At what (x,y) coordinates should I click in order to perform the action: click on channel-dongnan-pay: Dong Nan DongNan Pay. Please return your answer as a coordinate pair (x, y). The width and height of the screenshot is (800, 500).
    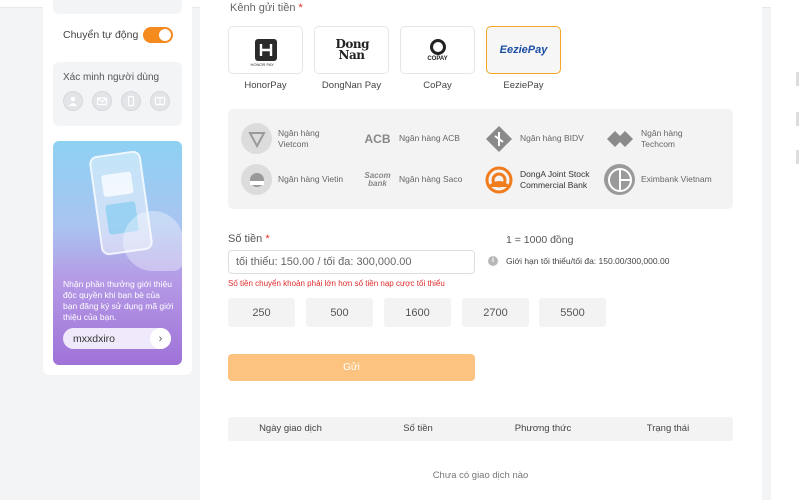
    Looking at the image, I should click on (351, 58).